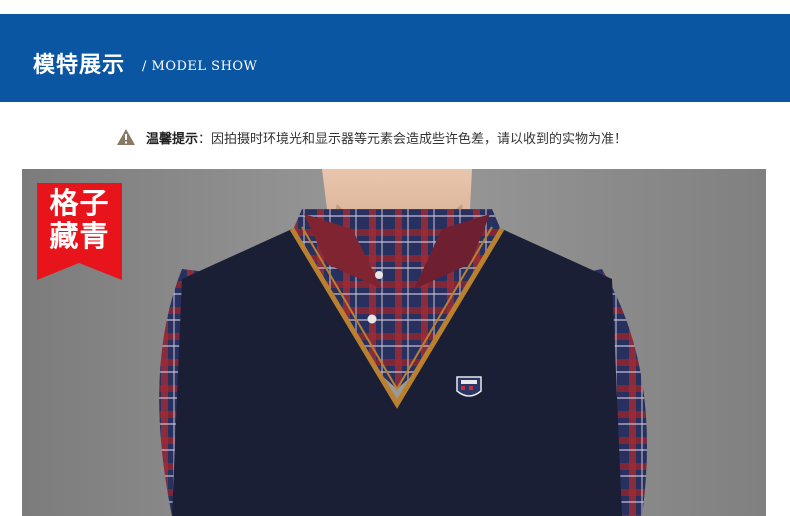 This screenshot has height=516, width=790. What do you see at coordinates (172, 139) in the screenshot?
I see `notice-label: 温馨提示` at bounding box center [172, 139].